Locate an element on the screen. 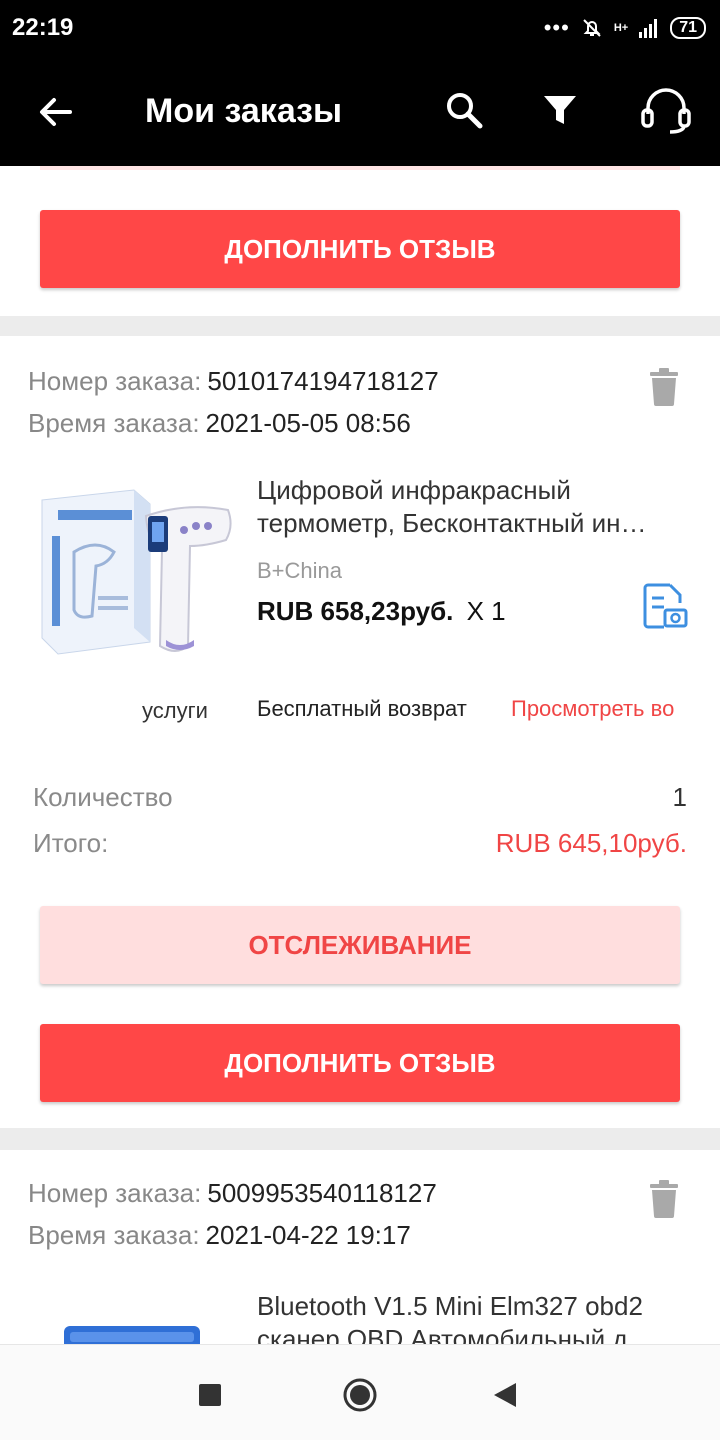 The width and height of the screenshot is (720, 1440). quantity-row: Количество 1 is located at coordinates (360, 798).